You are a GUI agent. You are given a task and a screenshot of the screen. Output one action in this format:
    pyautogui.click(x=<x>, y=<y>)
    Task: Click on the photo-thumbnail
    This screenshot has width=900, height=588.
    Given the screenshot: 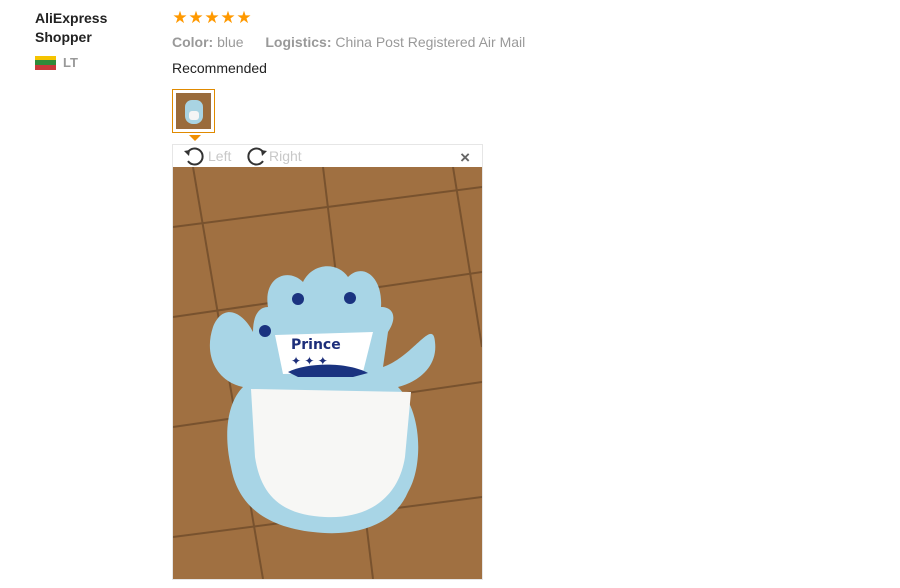 What is the action you would take?
    pyautogui.click(x=193, y=111)
    